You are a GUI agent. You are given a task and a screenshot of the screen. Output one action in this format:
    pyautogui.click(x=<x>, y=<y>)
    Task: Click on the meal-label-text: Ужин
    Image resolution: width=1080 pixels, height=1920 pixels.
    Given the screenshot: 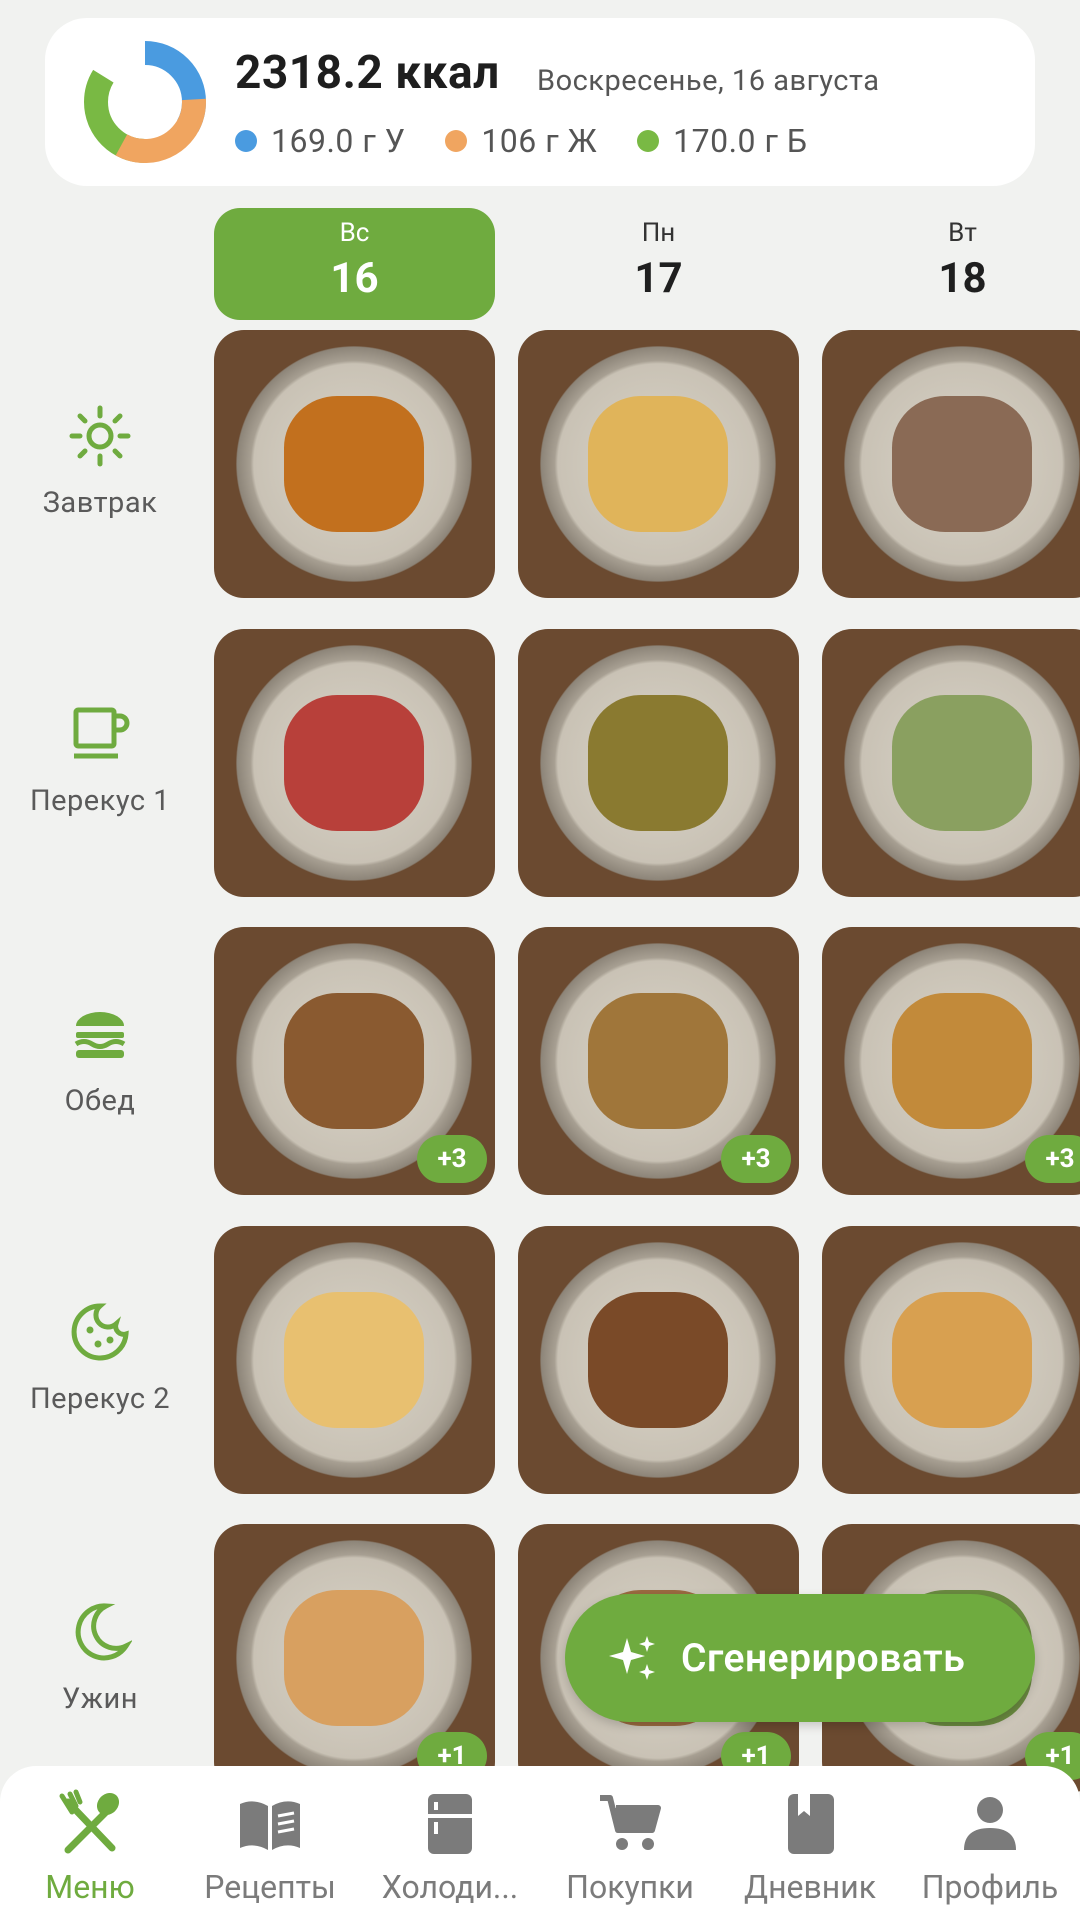 What is the action you would take?
    pyautogui.click(x=100, y=1699)
    